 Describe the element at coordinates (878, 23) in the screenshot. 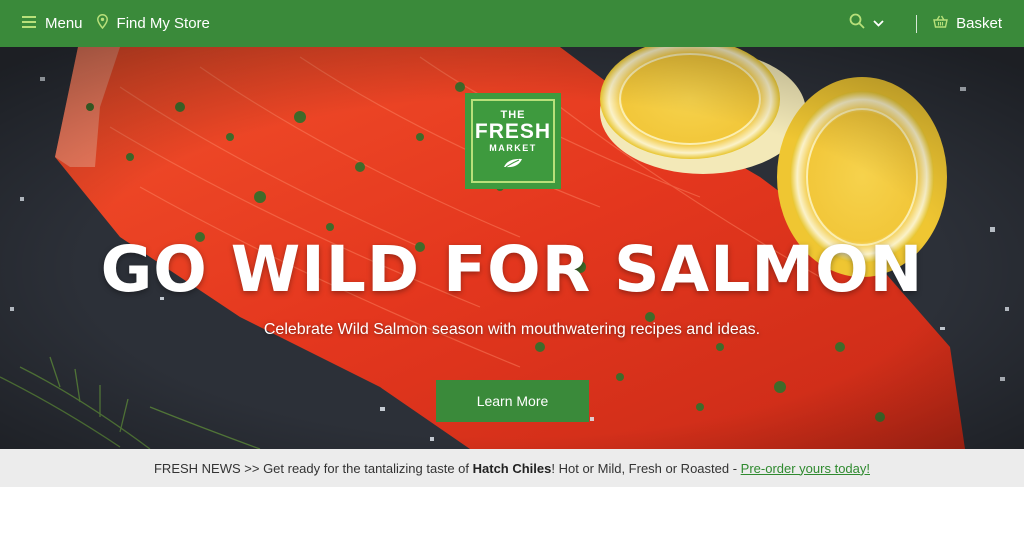

I see `chevron-down-icon` at that location.